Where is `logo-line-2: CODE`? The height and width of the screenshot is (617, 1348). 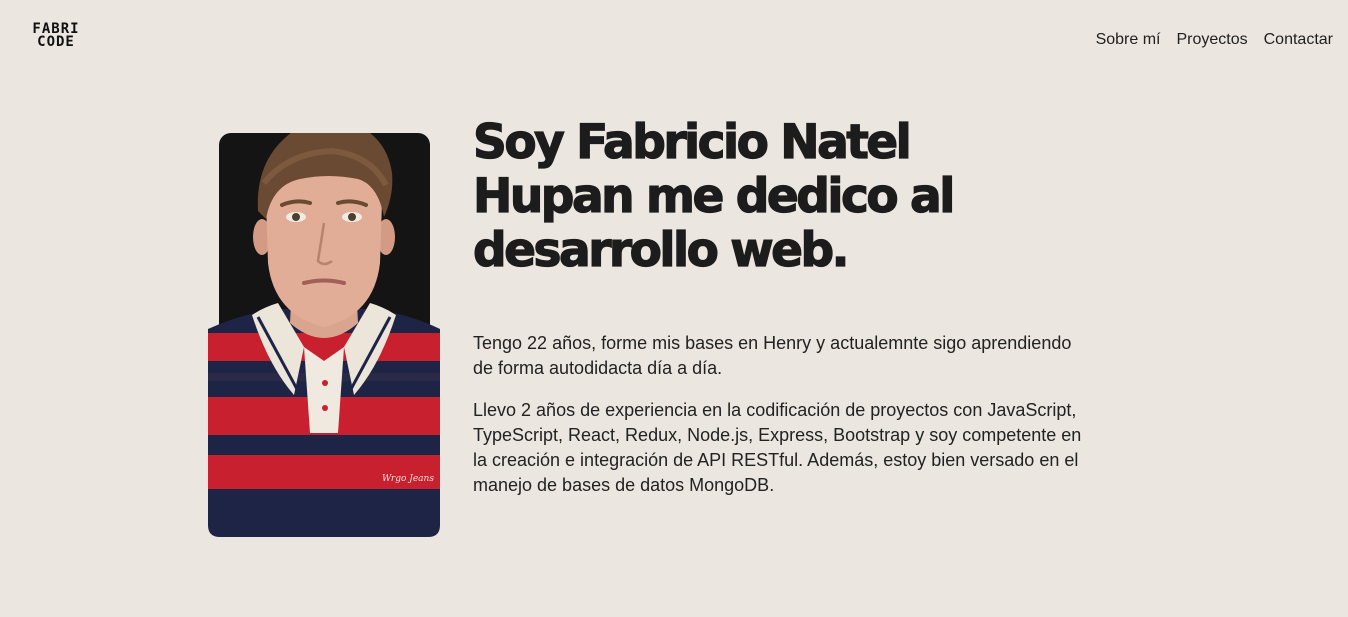 logo-line-2: CODE is located at coordinates (56, 42).